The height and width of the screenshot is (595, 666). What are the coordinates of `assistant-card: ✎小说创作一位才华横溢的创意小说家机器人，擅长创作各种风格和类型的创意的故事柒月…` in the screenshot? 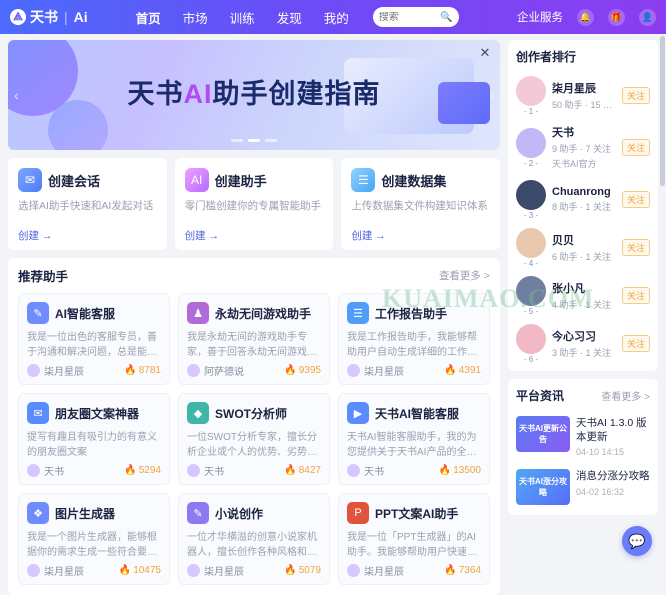 It's located at (254, 539).